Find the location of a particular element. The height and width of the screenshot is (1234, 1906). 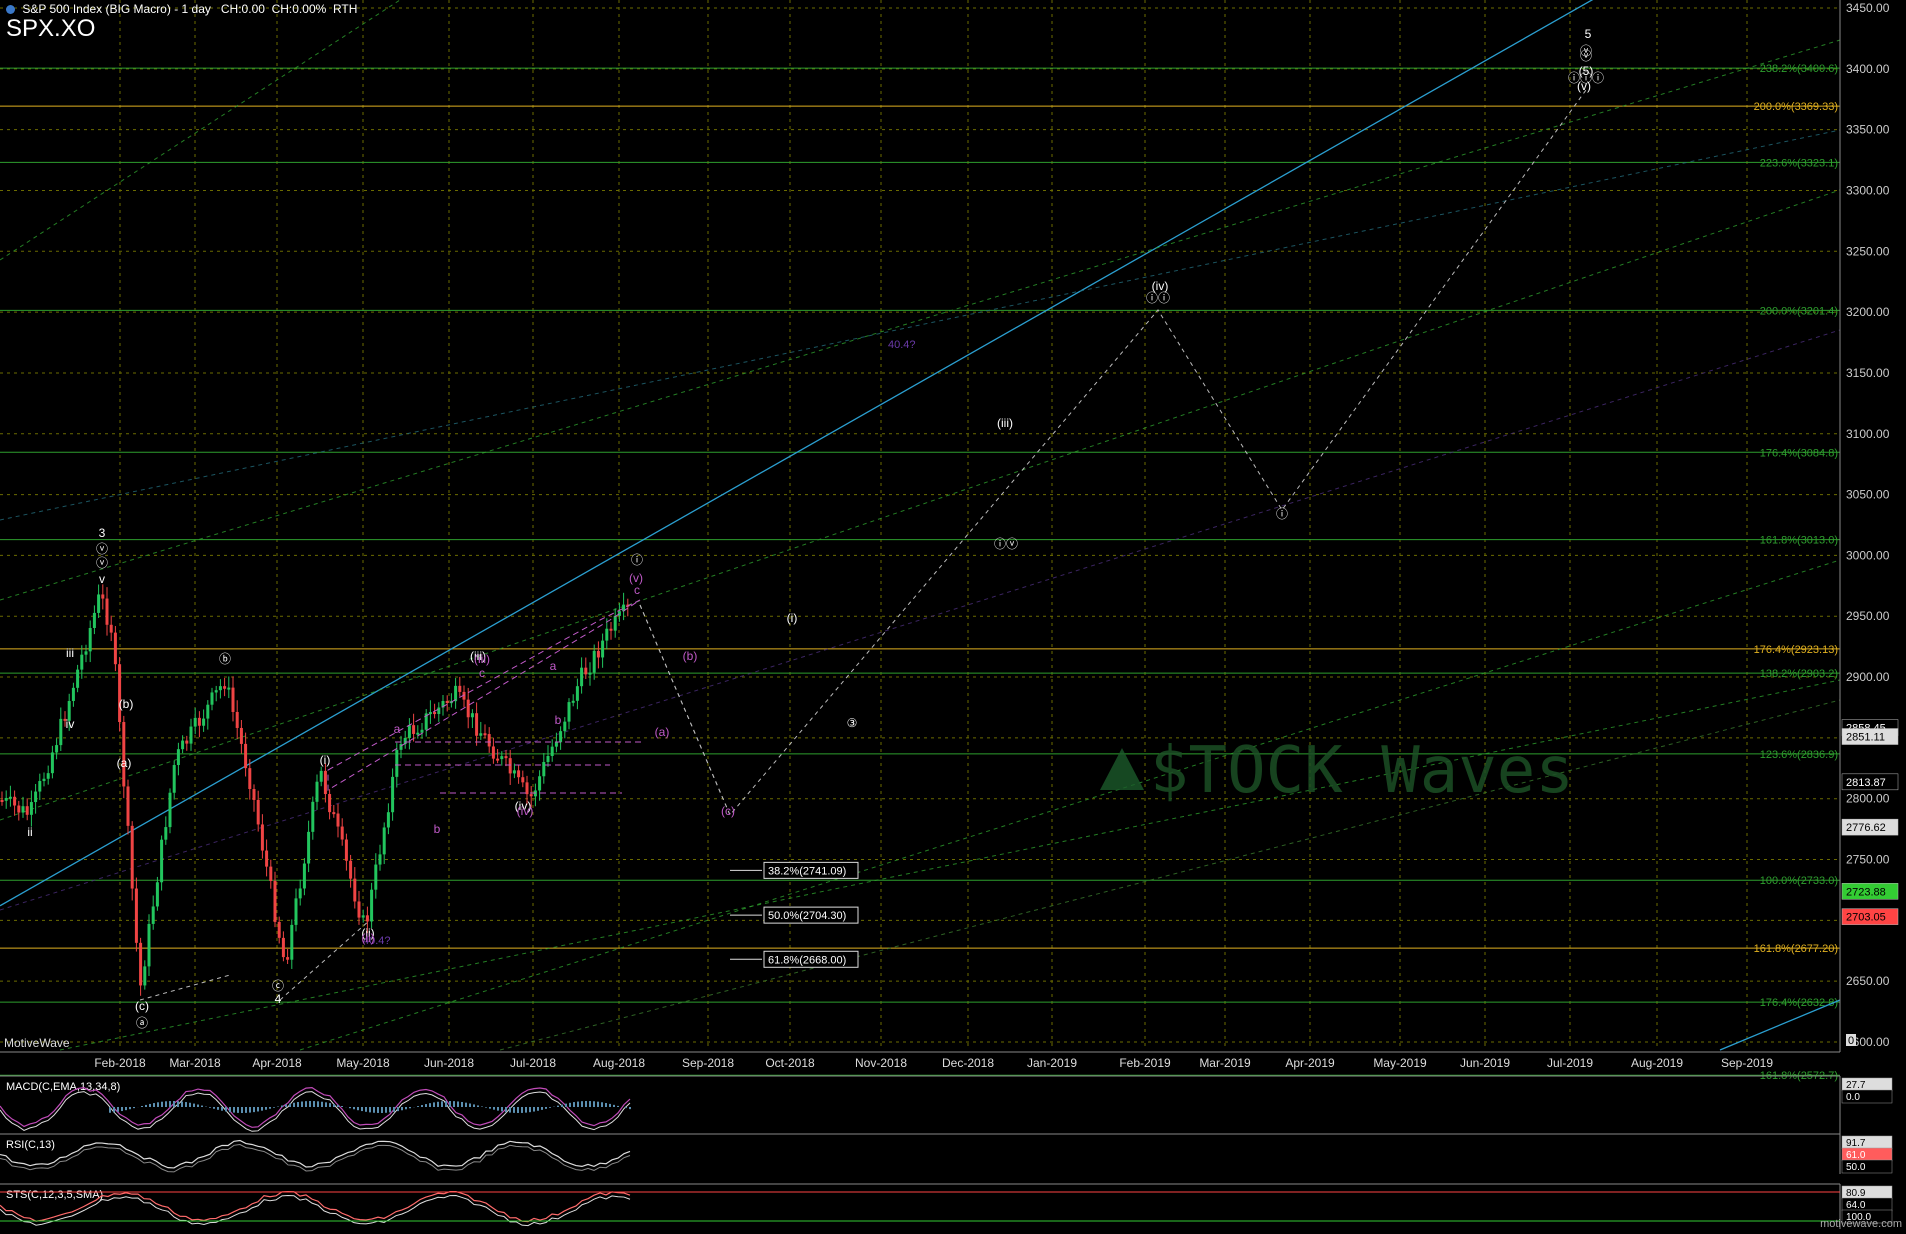

chart-title: S&P 500 Index (BIG Macro) - 1 day is located at coordinates (116, 9).